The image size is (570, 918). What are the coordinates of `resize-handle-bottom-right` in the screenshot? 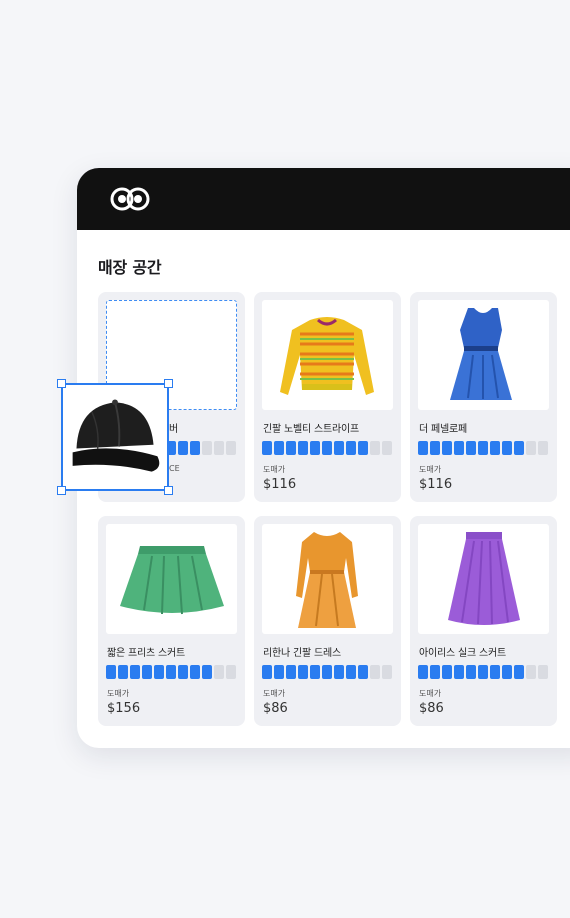 It's located at (168, 490).